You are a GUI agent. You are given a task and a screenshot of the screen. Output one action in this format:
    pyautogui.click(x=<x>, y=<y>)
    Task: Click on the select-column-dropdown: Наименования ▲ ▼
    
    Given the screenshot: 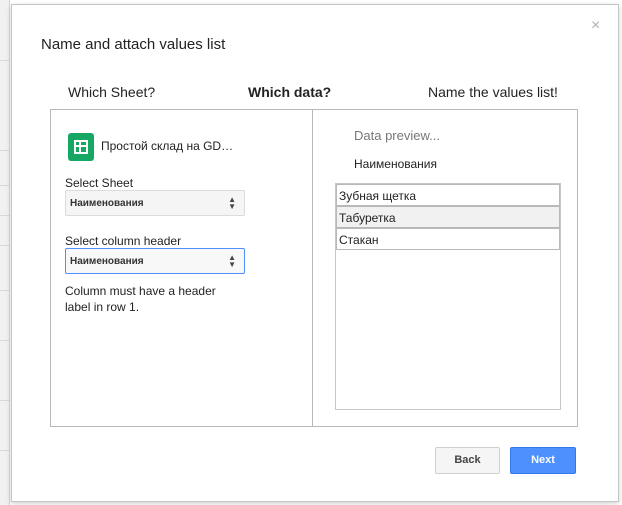 What is the action you would take?
    pyautogui.click(x=155, y=261)
    